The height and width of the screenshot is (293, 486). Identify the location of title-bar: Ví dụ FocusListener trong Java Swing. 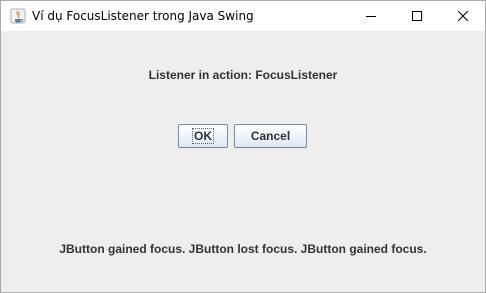
(243, 16).